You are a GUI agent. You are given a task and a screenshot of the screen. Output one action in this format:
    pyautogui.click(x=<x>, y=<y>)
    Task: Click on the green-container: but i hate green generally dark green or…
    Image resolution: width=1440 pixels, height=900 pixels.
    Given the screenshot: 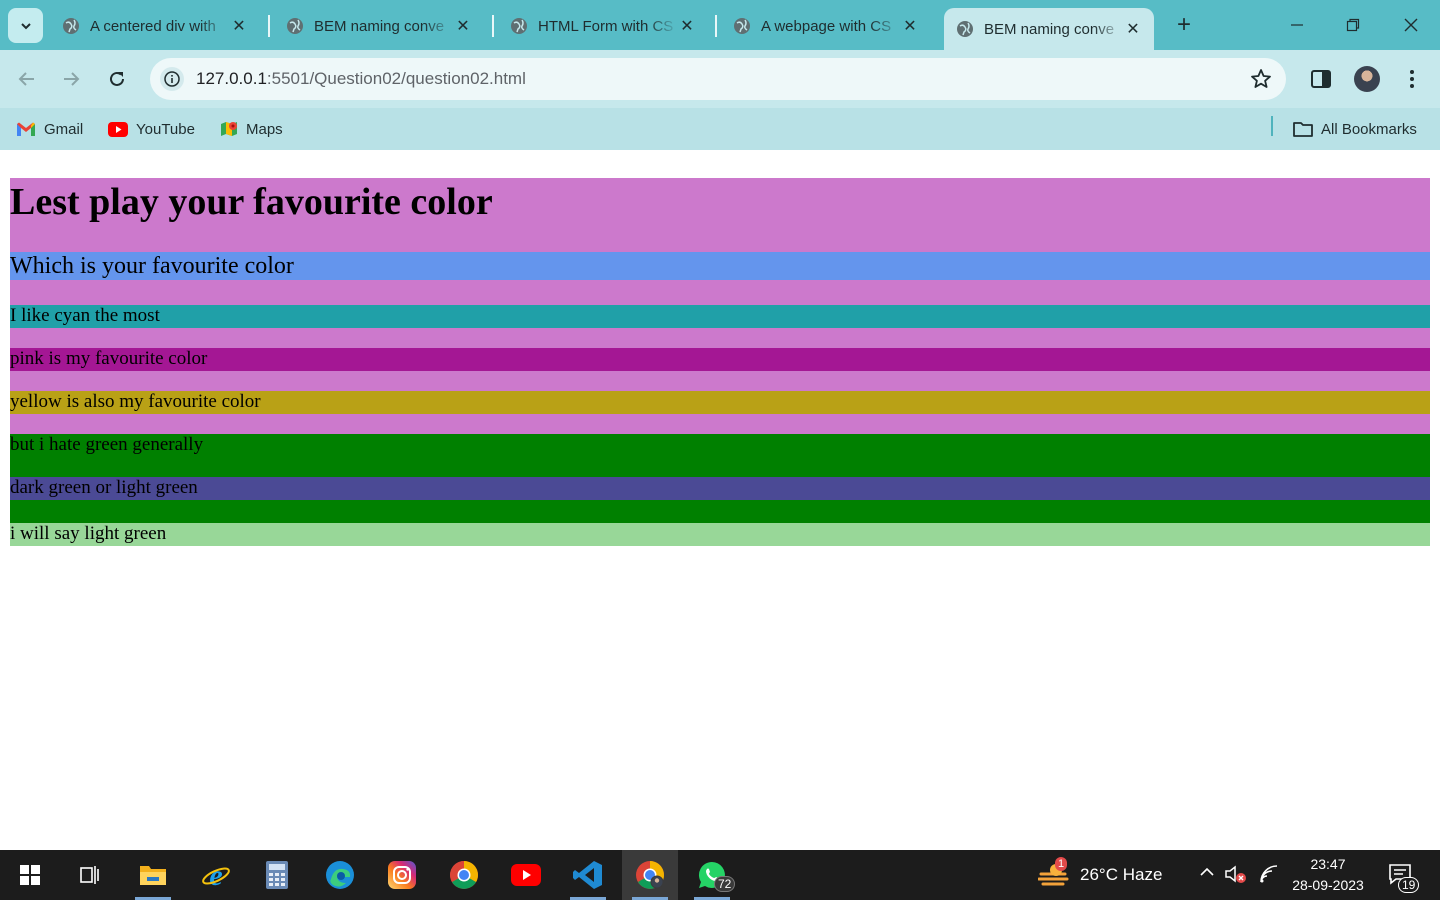 What is the action you would take?
    pyautogui.click(x=720, y=490)
    